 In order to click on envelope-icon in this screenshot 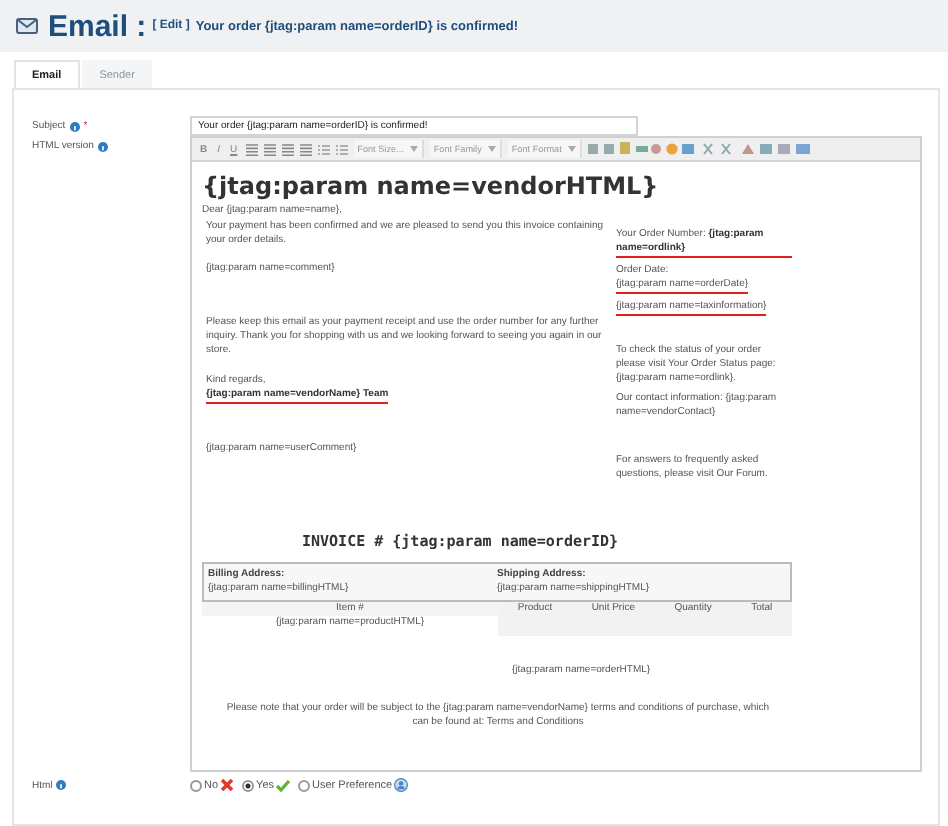, I will do `click(27, 26)`.